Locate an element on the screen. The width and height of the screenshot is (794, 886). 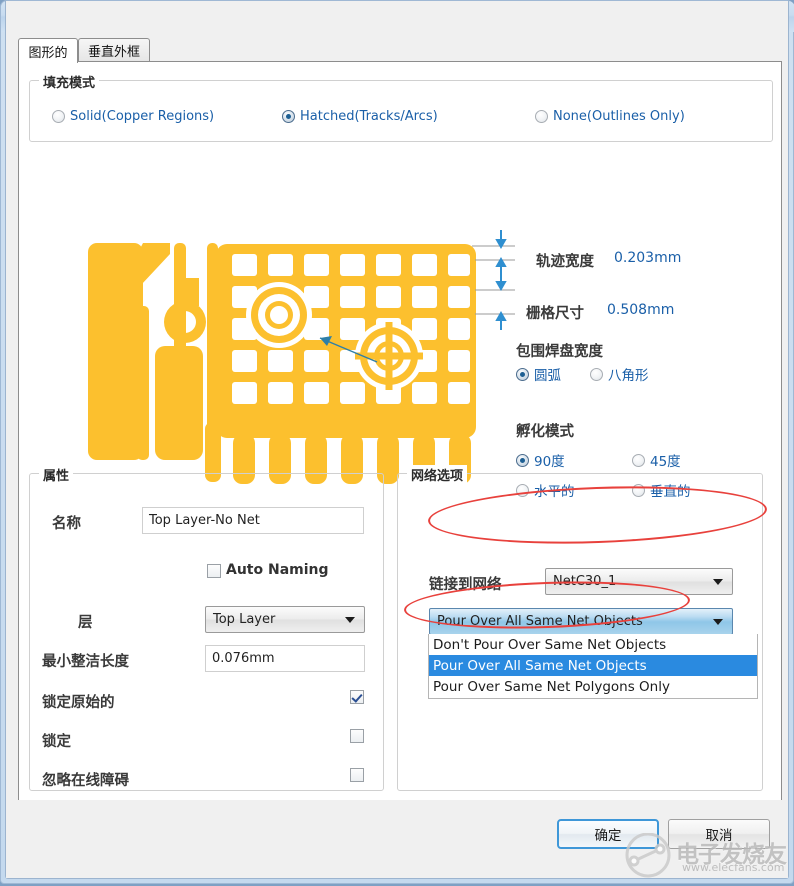
track-width-label: 轨迹宽度 is located at coordinates (565, 262).